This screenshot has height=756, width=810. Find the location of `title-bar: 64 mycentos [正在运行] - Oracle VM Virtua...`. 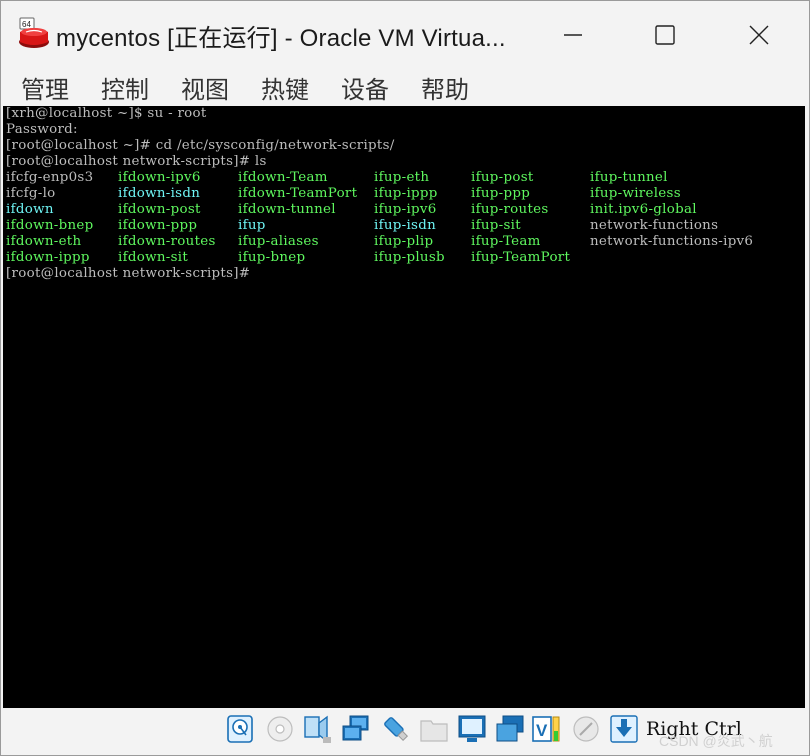

title-bar: 64 mycentos [正在运行] - Oracle VM Virtua... is located at coordinates (405, 33).